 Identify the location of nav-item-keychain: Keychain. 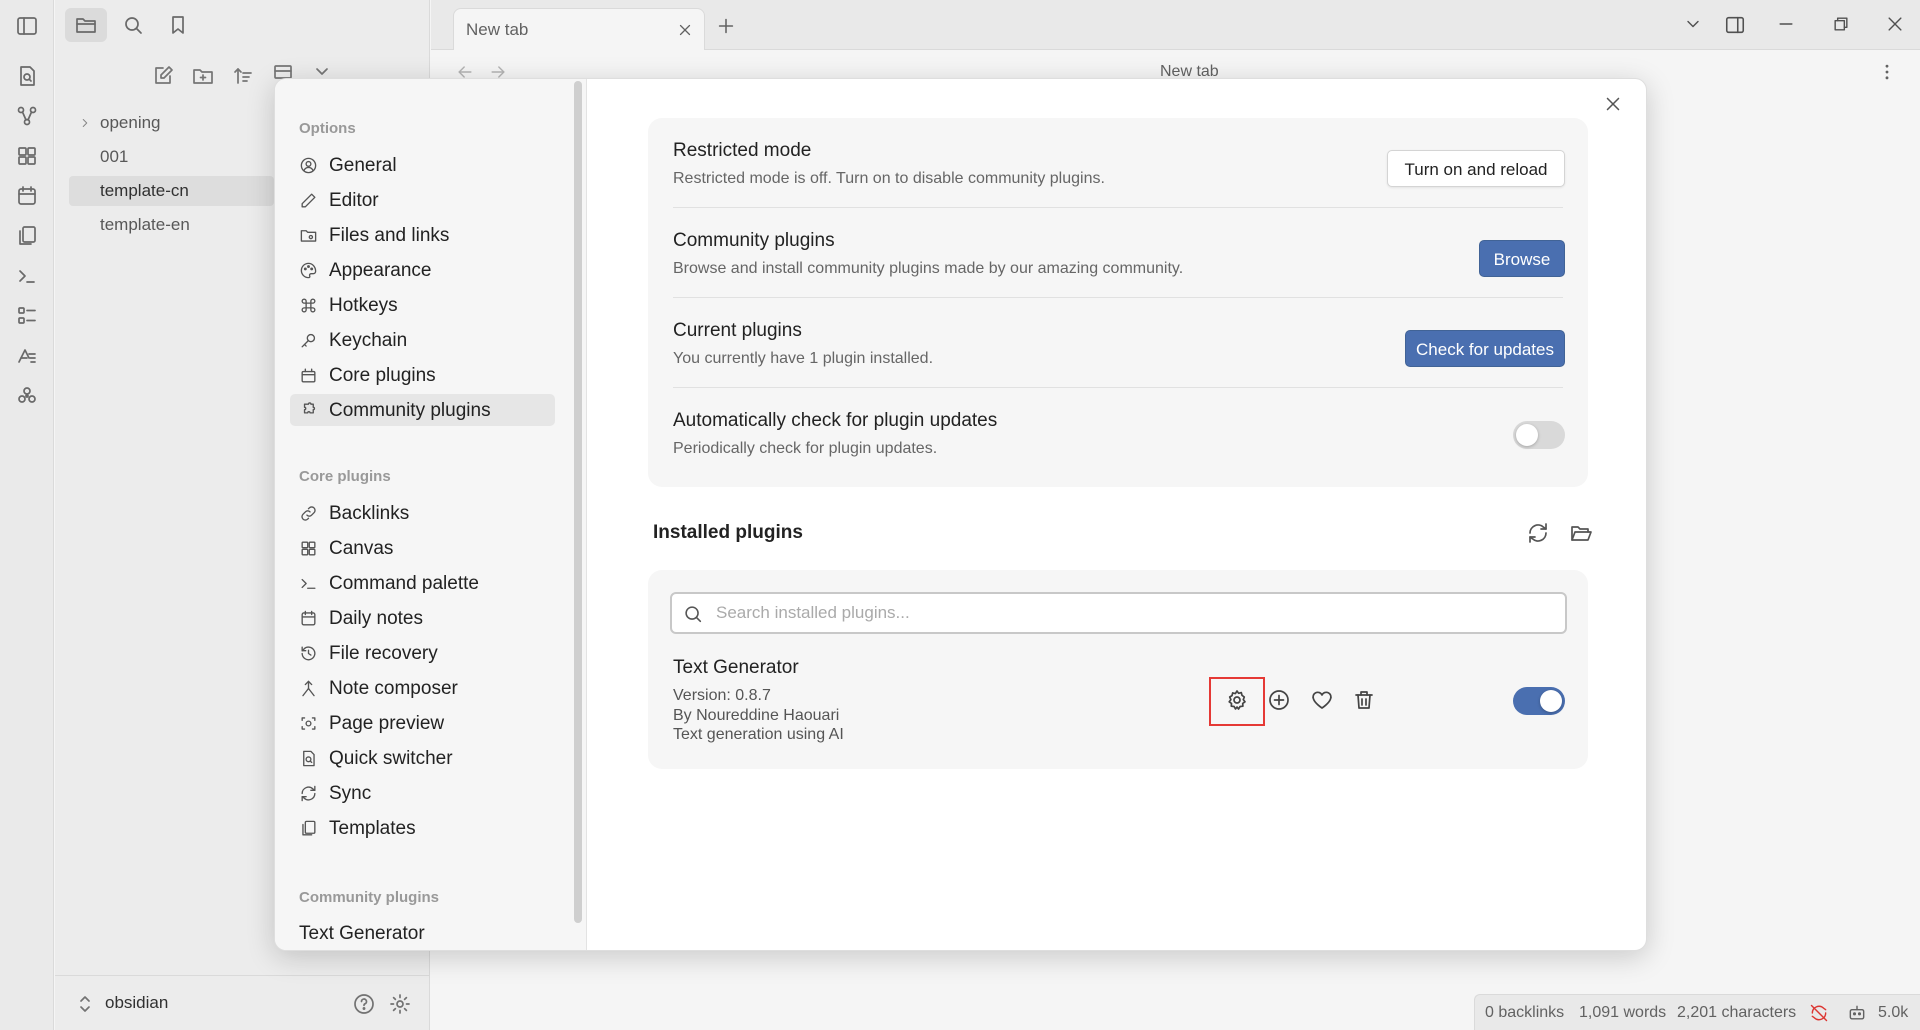
(422, 340).